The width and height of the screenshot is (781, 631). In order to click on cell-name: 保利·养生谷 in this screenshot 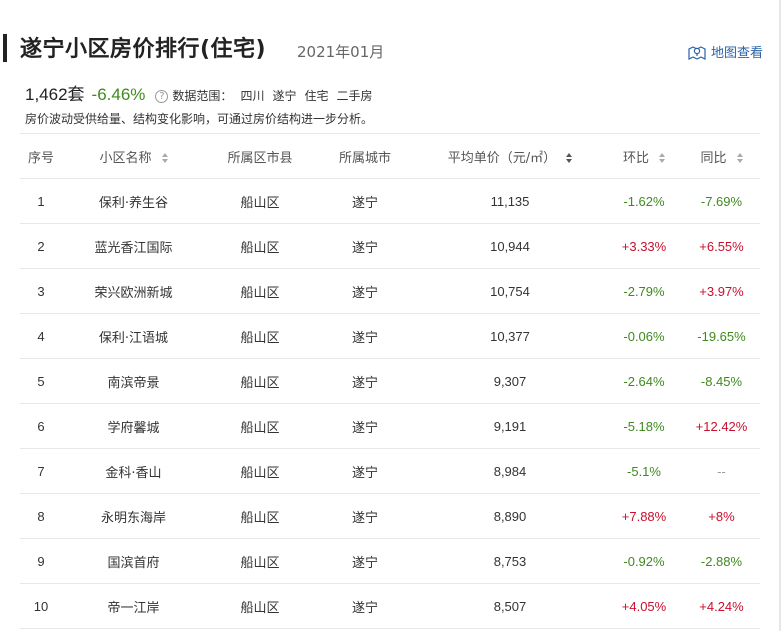, I will do `click(133, 201)`.